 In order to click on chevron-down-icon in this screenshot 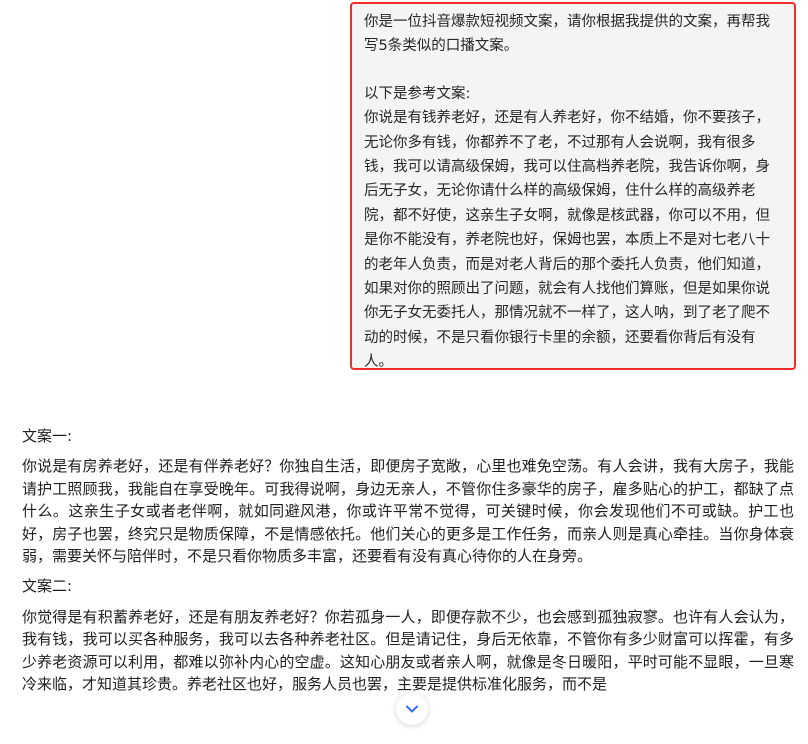, I will do `click(412, 709)`.